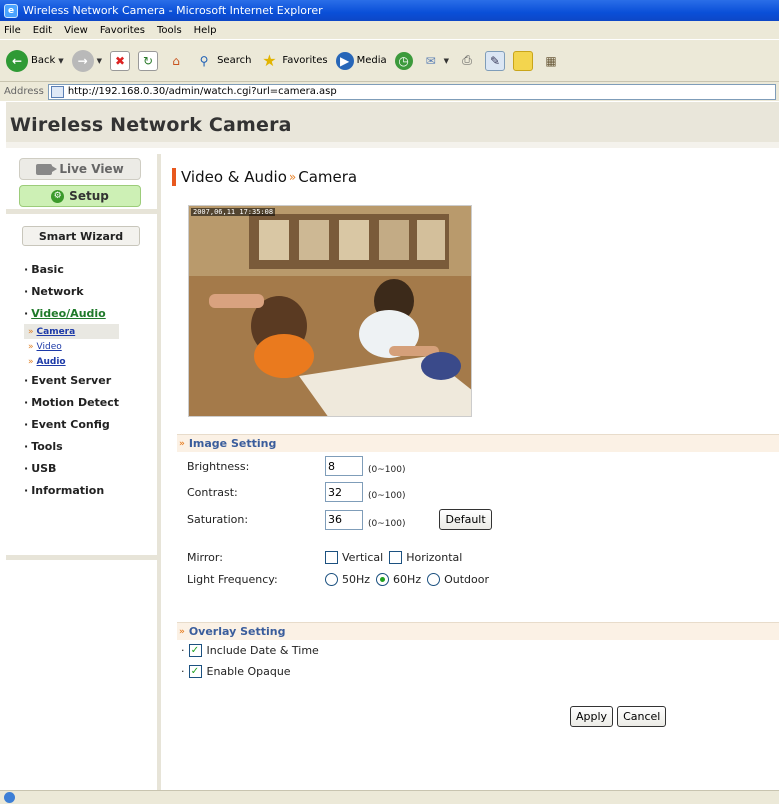  I want to click on print-button: ⎙, so click(467, 61).